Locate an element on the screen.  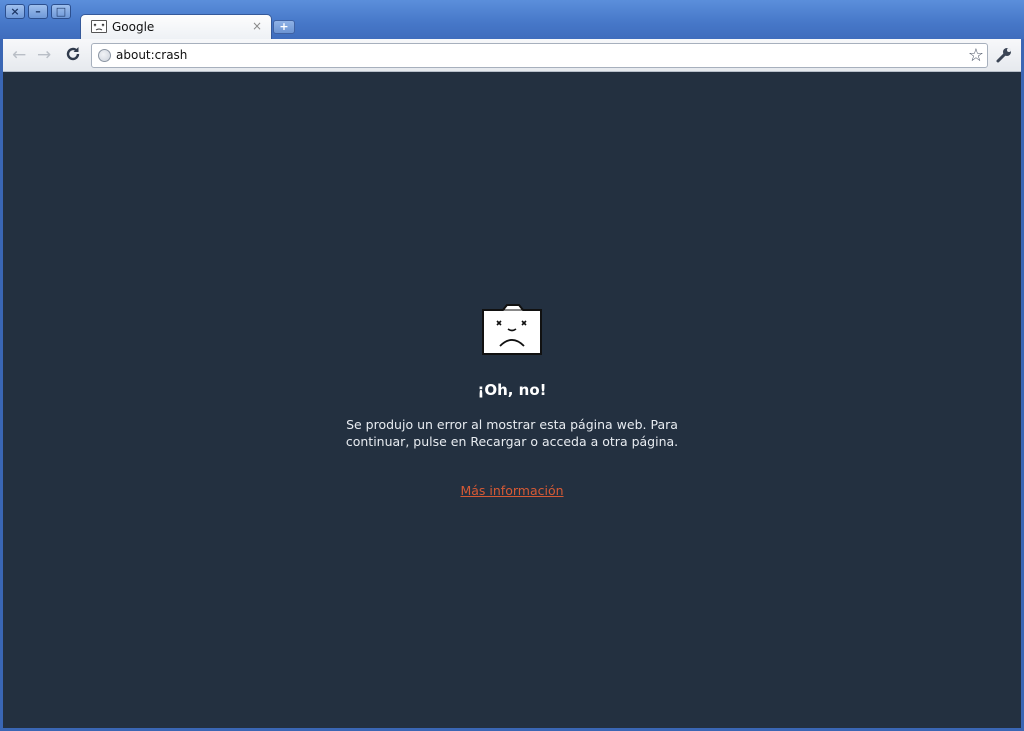
window-maximize-button: □ is located at coordinates (61, 11).